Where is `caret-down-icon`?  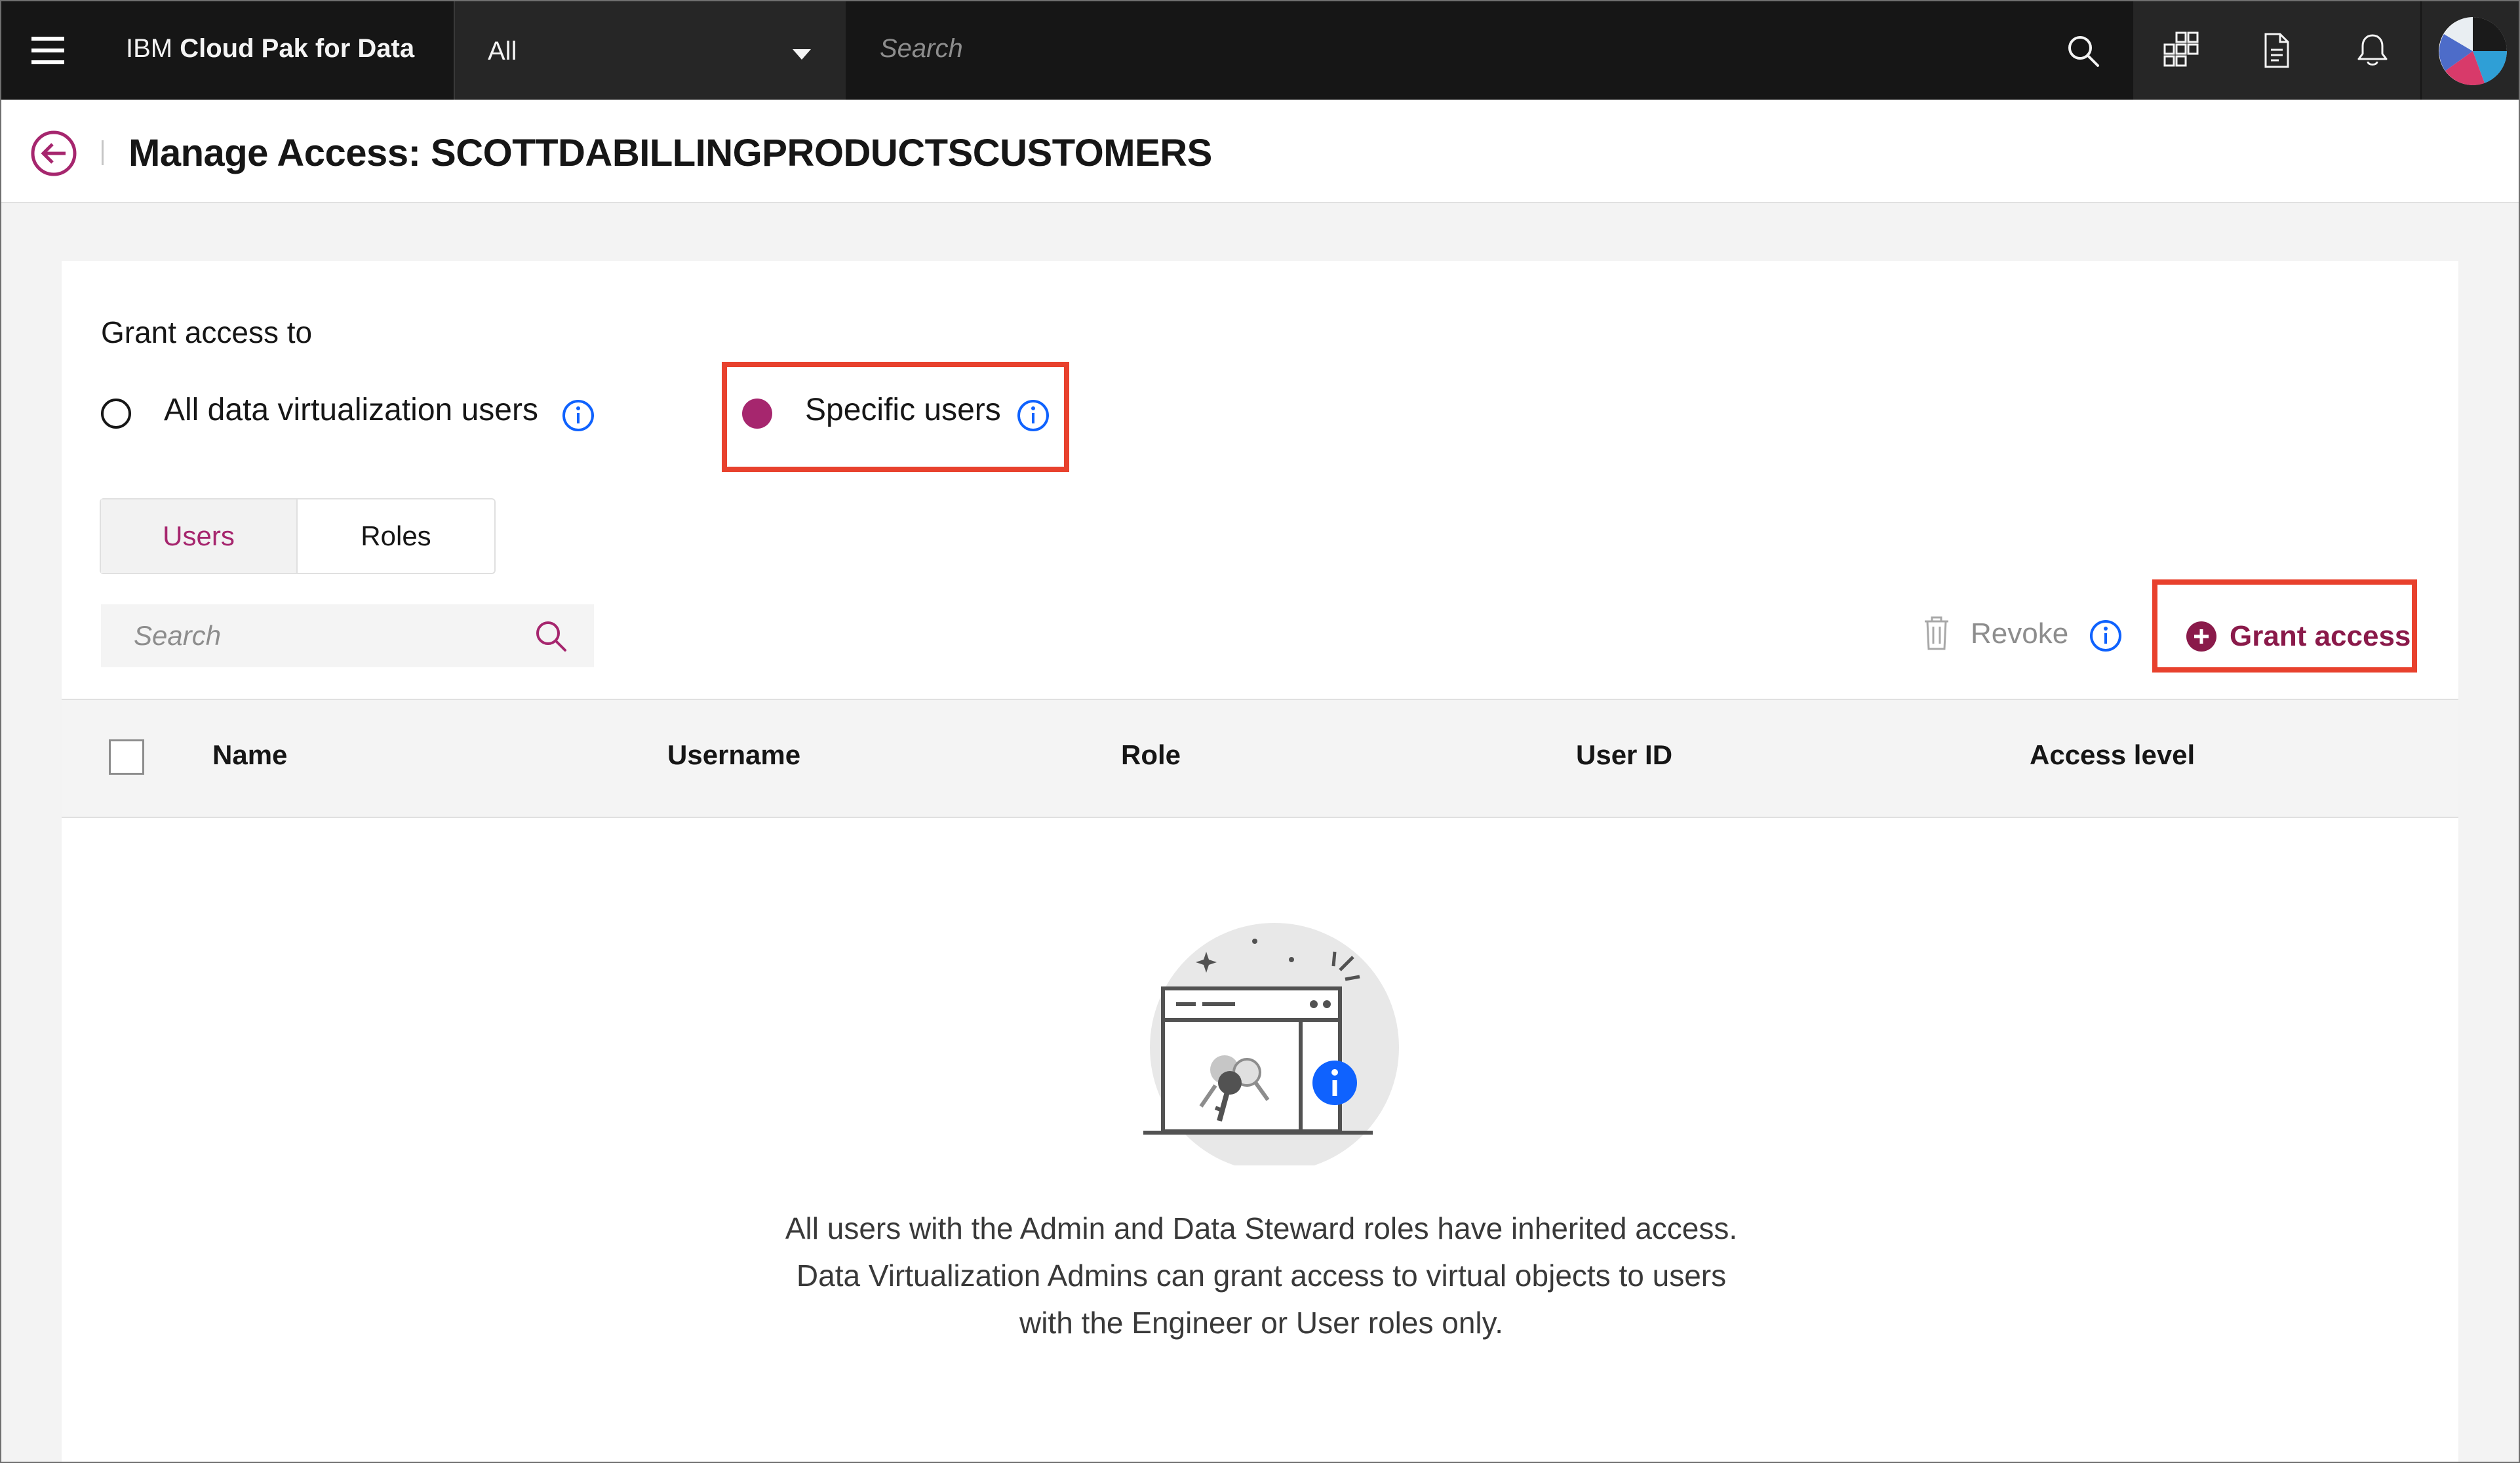 caret-down-icon is located at coordinates (802, 54).